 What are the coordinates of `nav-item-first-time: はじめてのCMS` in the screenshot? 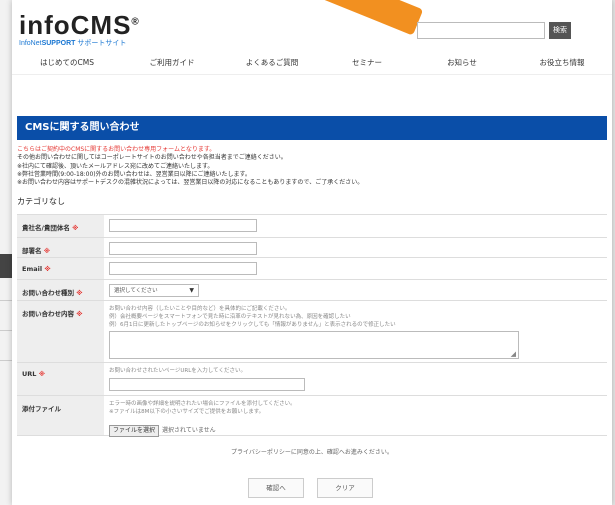 It's located at (67, 63).